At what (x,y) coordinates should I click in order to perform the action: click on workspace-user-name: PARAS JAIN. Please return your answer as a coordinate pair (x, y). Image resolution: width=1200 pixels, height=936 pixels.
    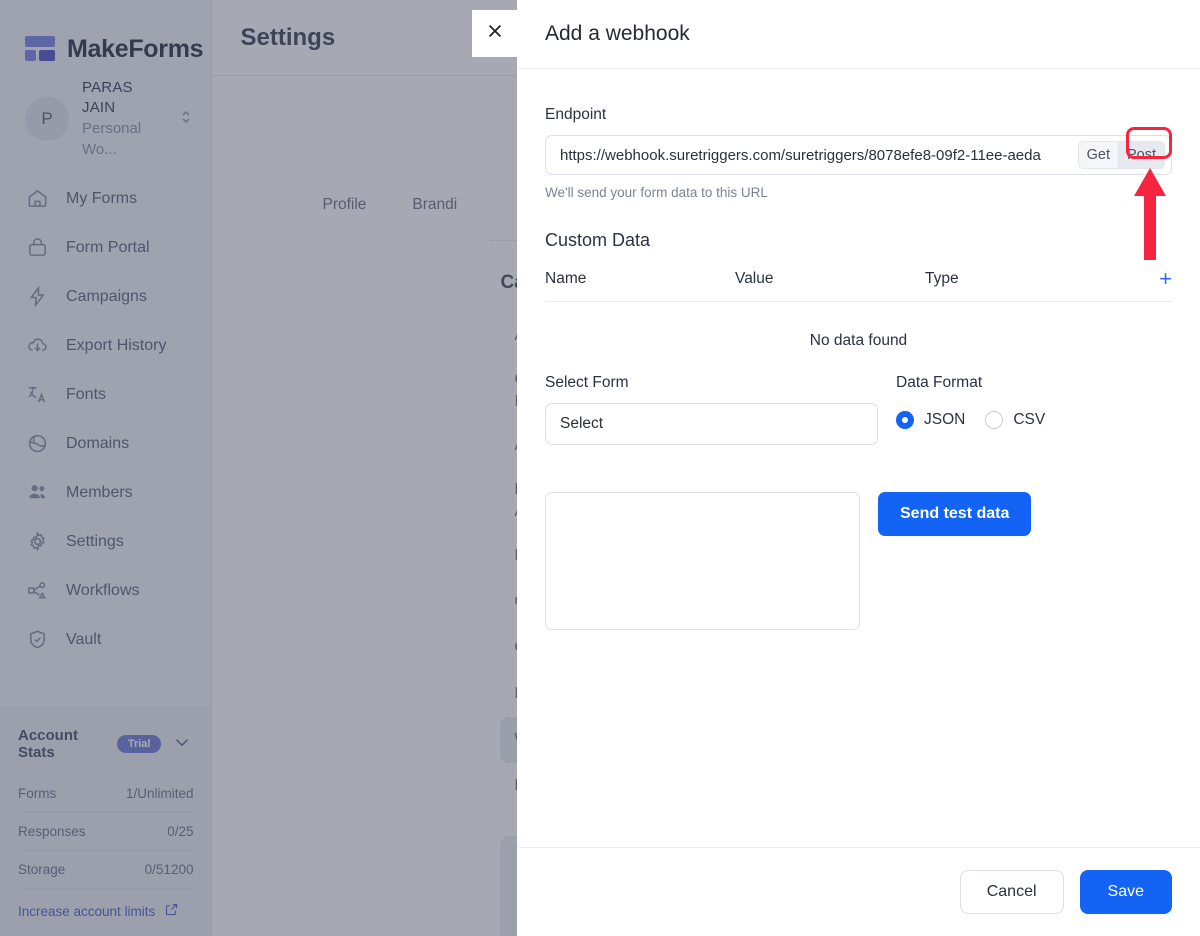
    Looking at the image, I should click on (107, 97).